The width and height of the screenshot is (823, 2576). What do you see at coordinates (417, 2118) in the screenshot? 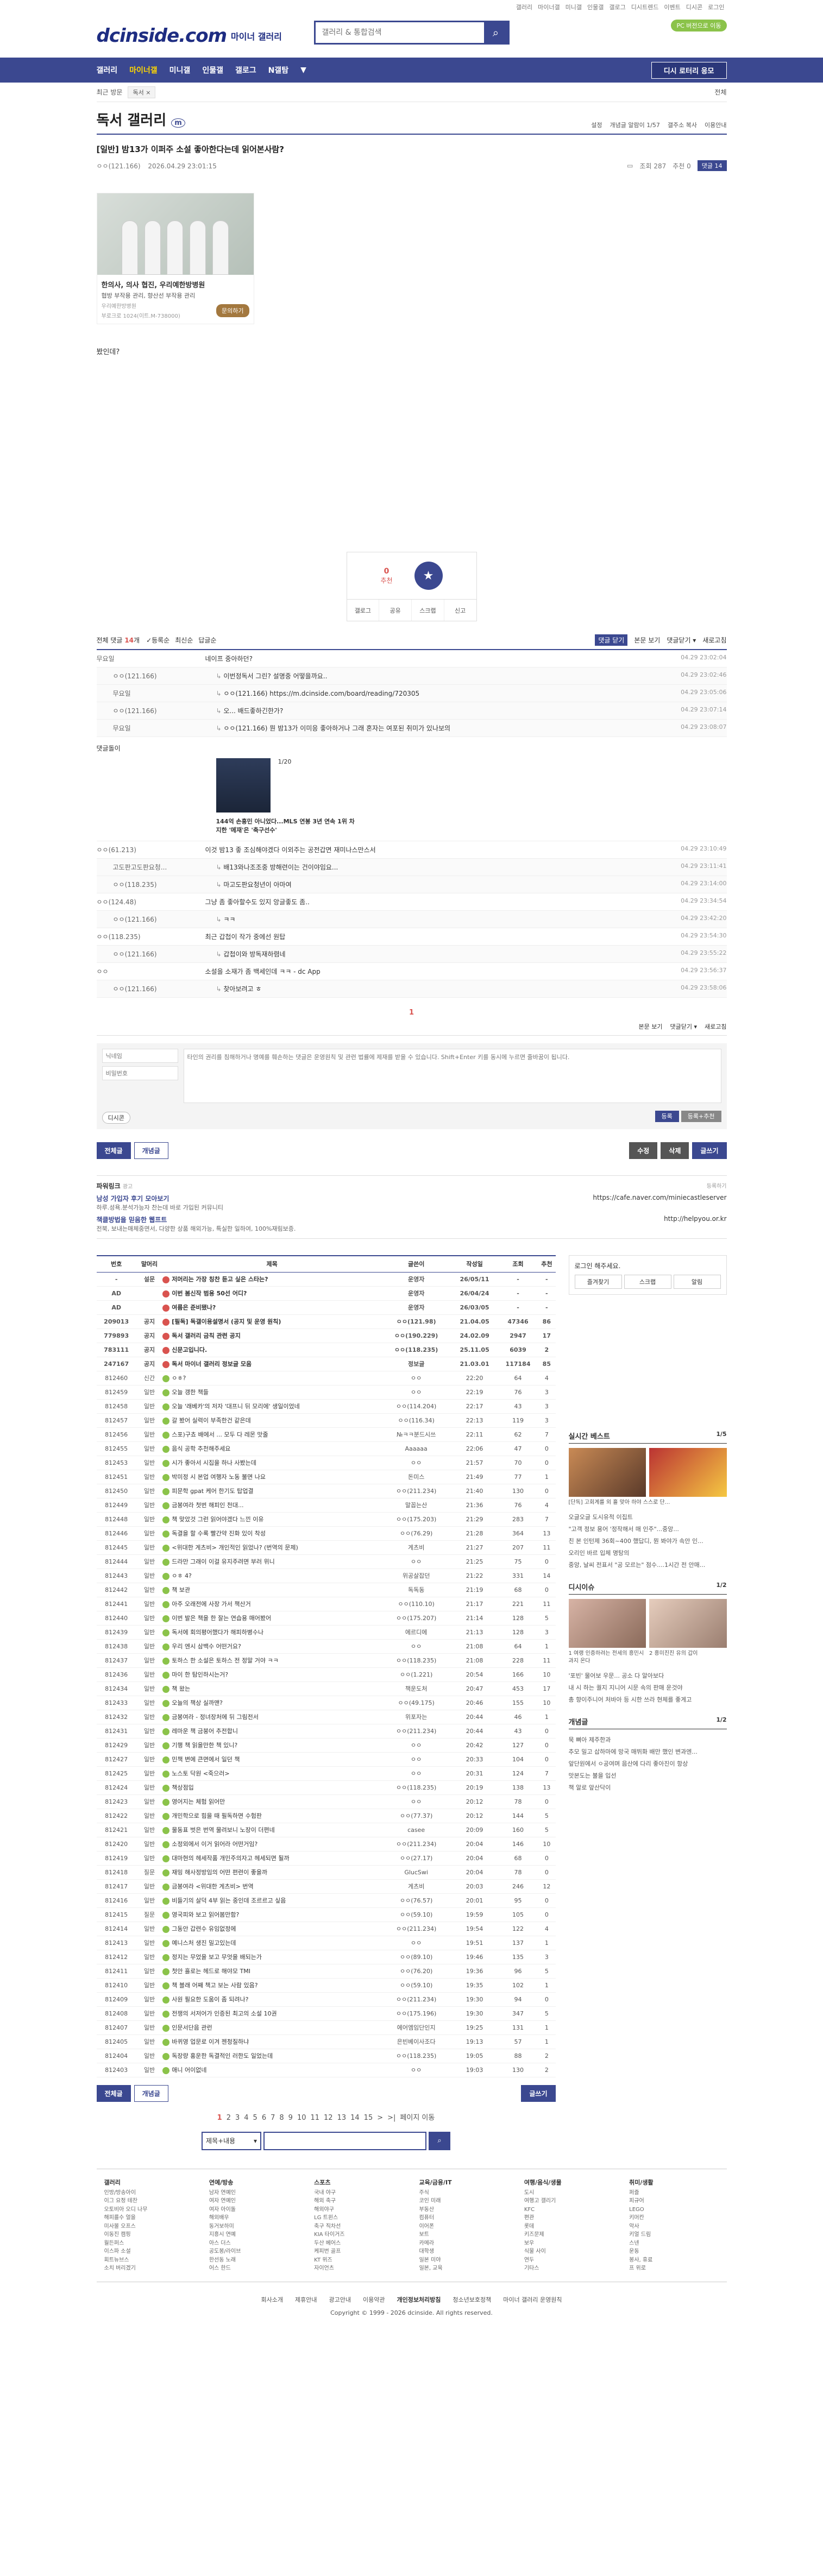
I see `page-jump-button: 페이지 이동` at bounding box center [417, 2118].